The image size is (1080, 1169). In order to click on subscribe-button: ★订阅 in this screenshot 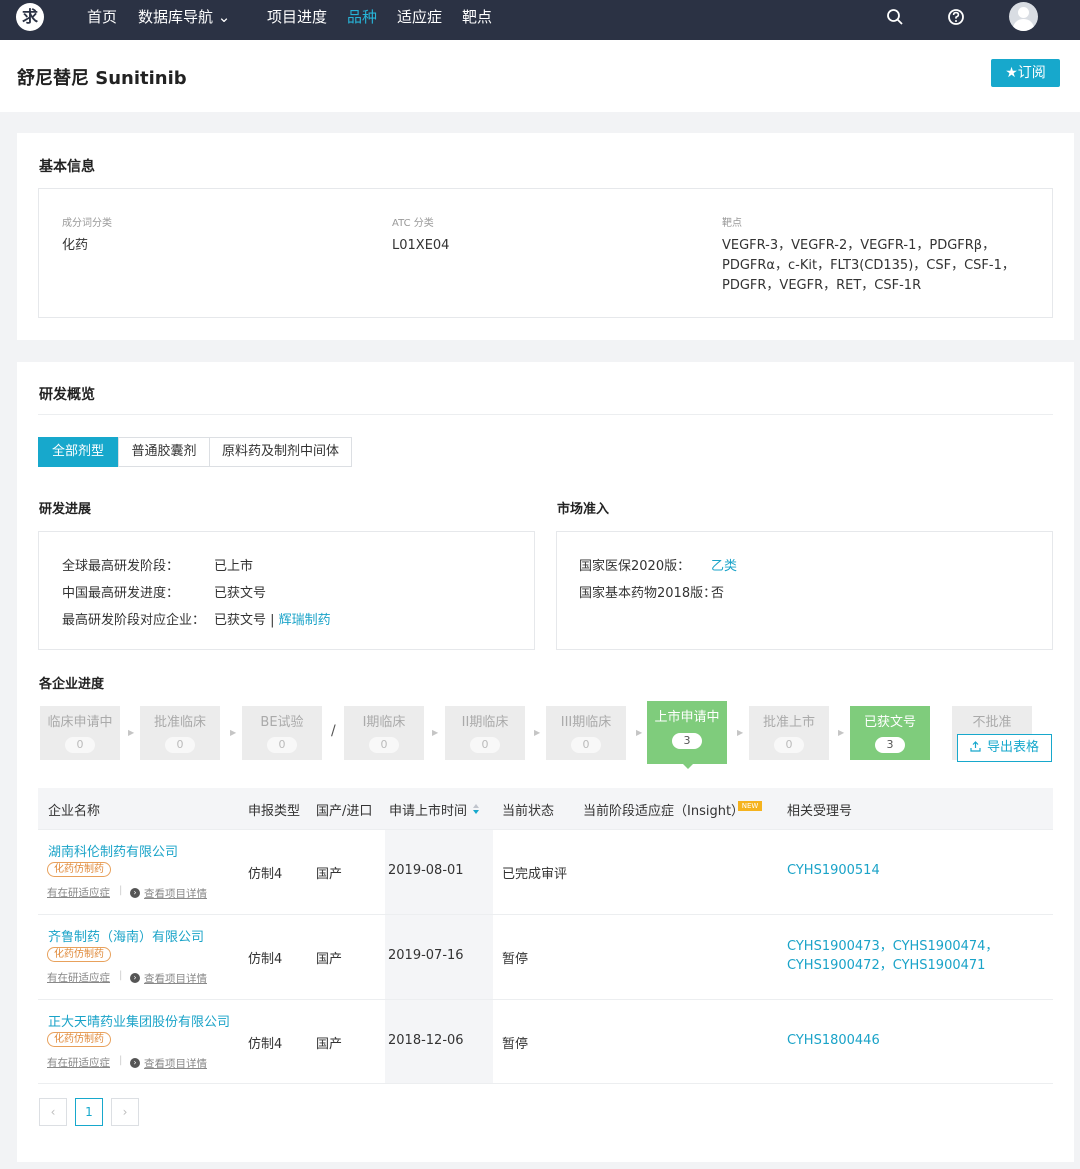, I will do `click(1025, 73)`.